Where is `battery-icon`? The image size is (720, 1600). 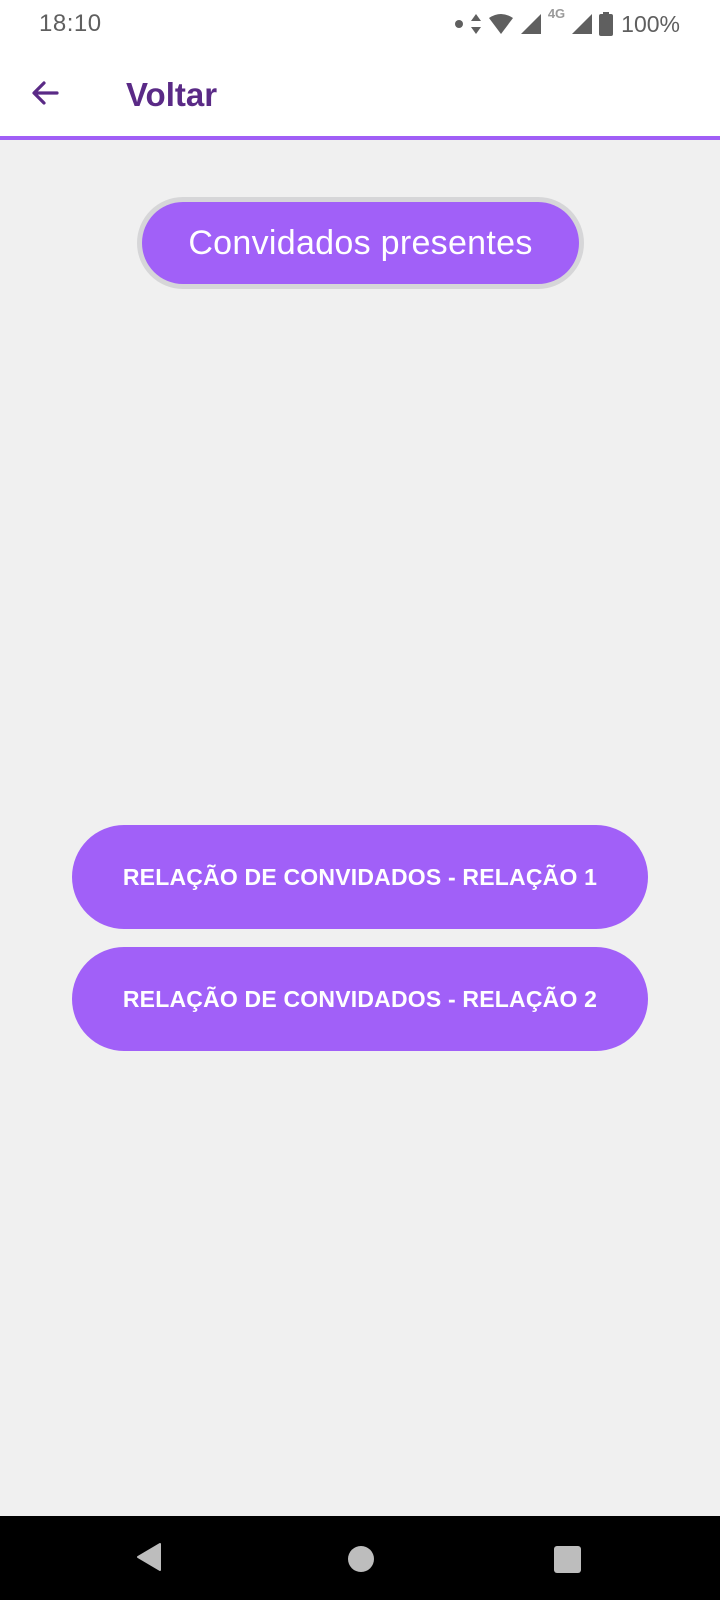 battery-icon is located at coordinates (606, 24).